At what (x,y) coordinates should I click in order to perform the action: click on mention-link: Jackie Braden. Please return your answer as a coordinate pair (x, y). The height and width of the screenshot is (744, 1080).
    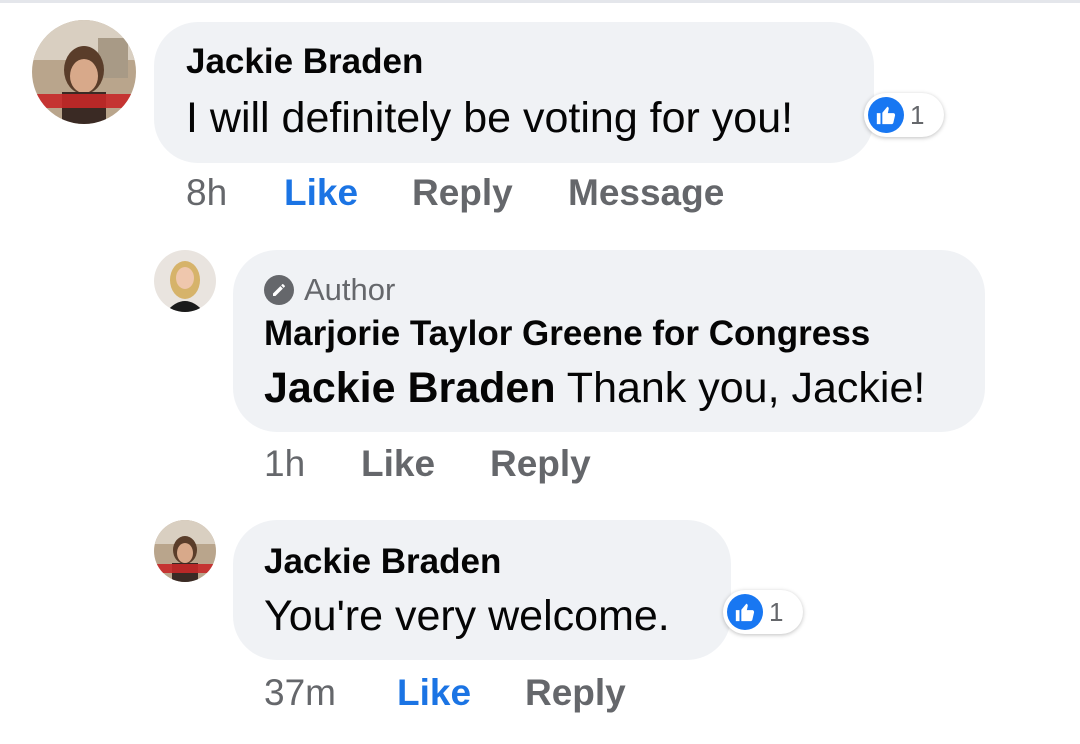
    Looking at the image, I should click on (410, 388).